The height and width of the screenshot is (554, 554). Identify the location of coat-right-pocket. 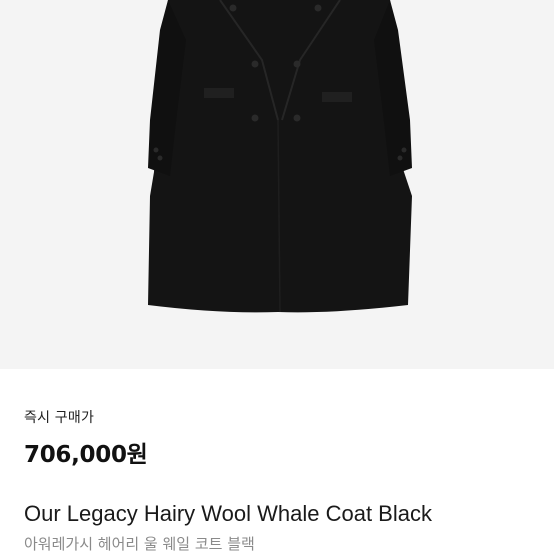
(337, 97).